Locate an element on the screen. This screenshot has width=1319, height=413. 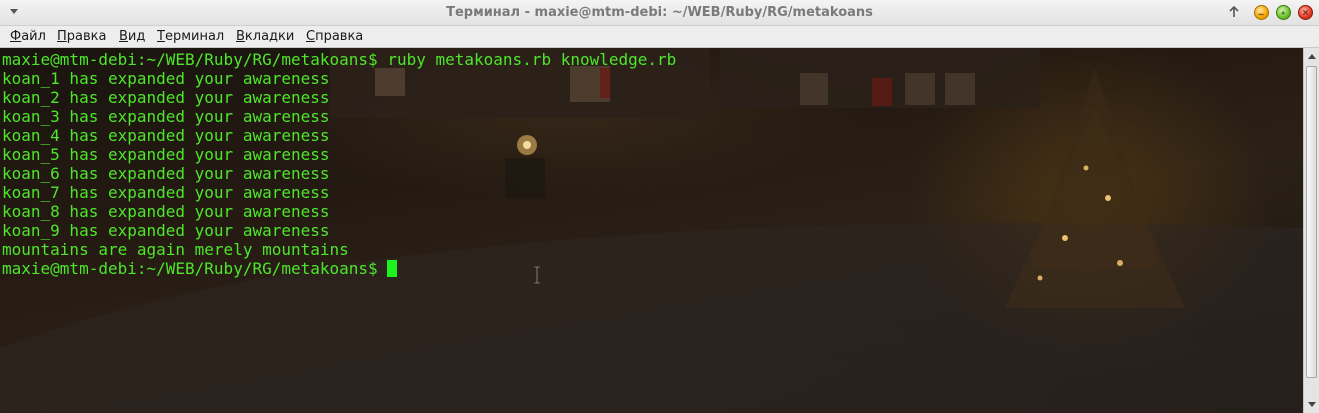
menu-help: Справка is located at coordinates (334, 36).